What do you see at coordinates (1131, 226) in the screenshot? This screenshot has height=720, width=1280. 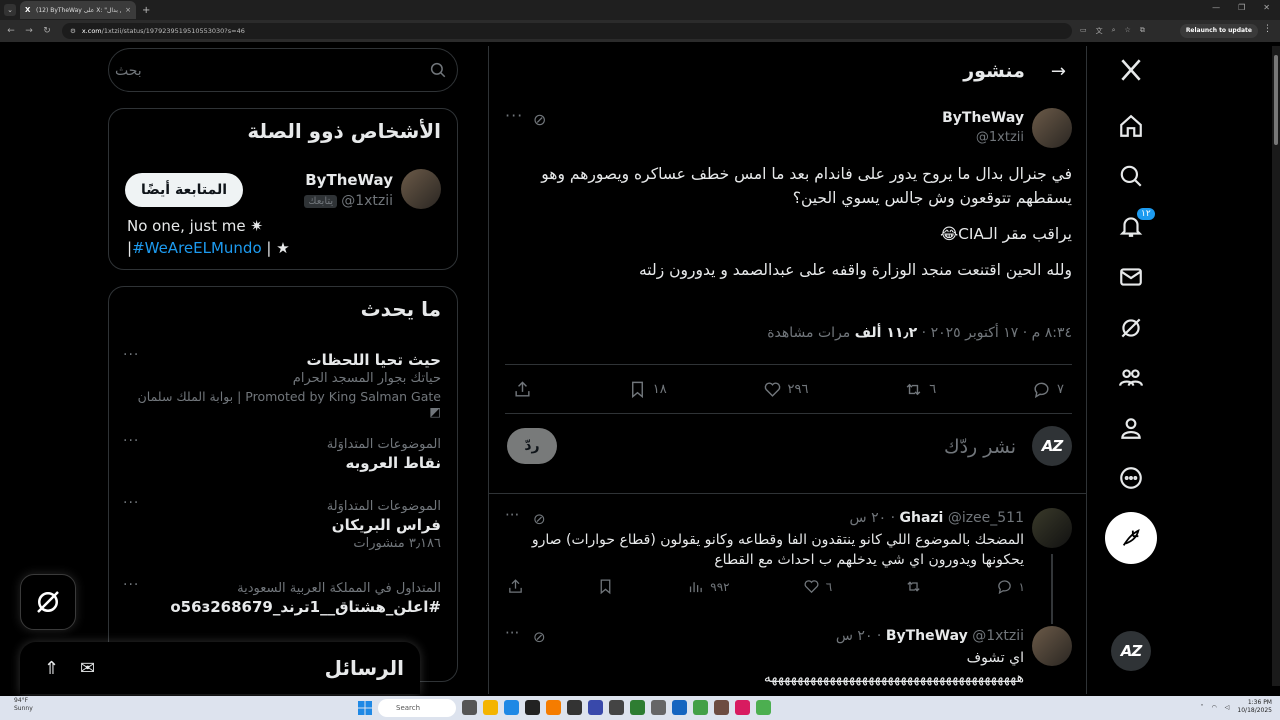 I see `nav-notifications: ١٢` at bounding box center [1131, 226].